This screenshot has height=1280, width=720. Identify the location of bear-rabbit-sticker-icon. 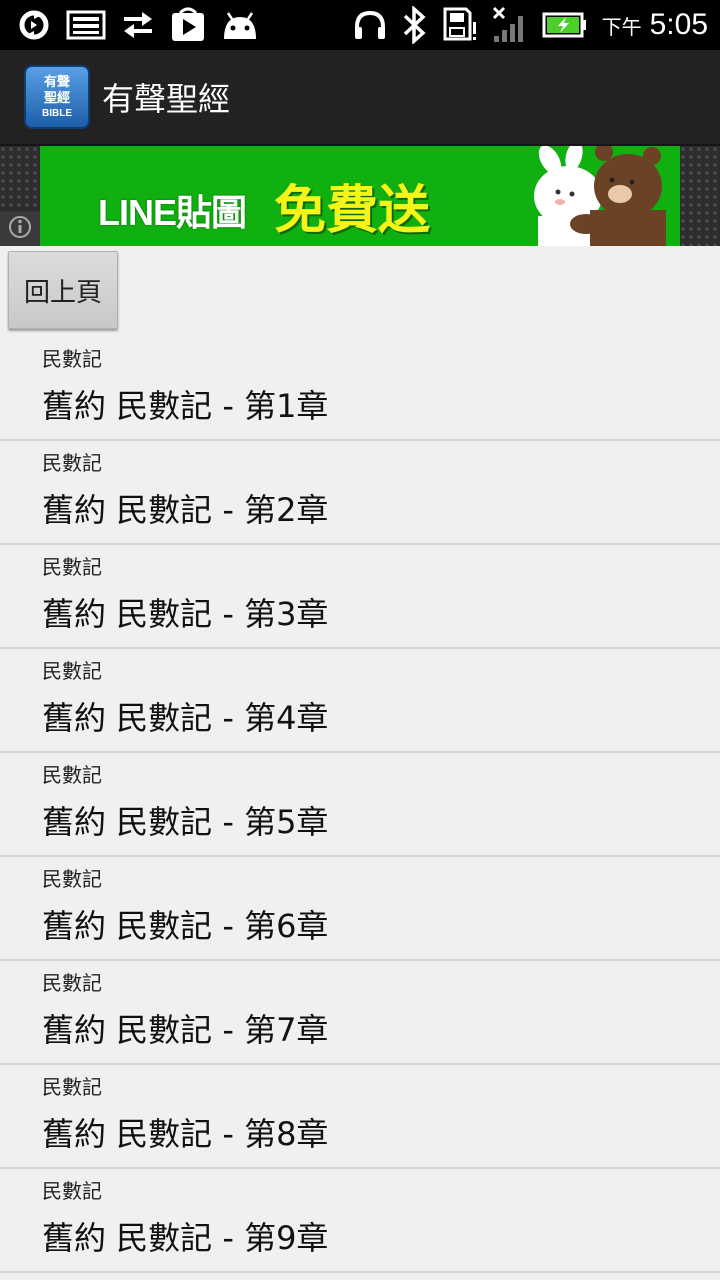
(595, 196).